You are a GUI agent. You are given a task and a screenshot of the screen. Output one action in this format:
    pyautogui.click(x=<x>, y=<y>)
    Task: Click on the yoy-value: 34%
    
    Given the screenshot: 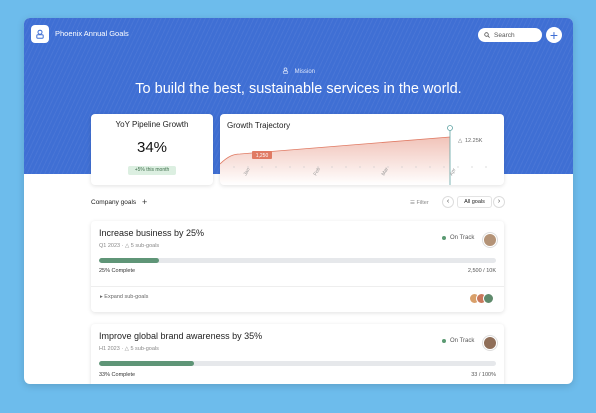 What is the action you would take?
    pyautogui.click(x=152, y=147)
    